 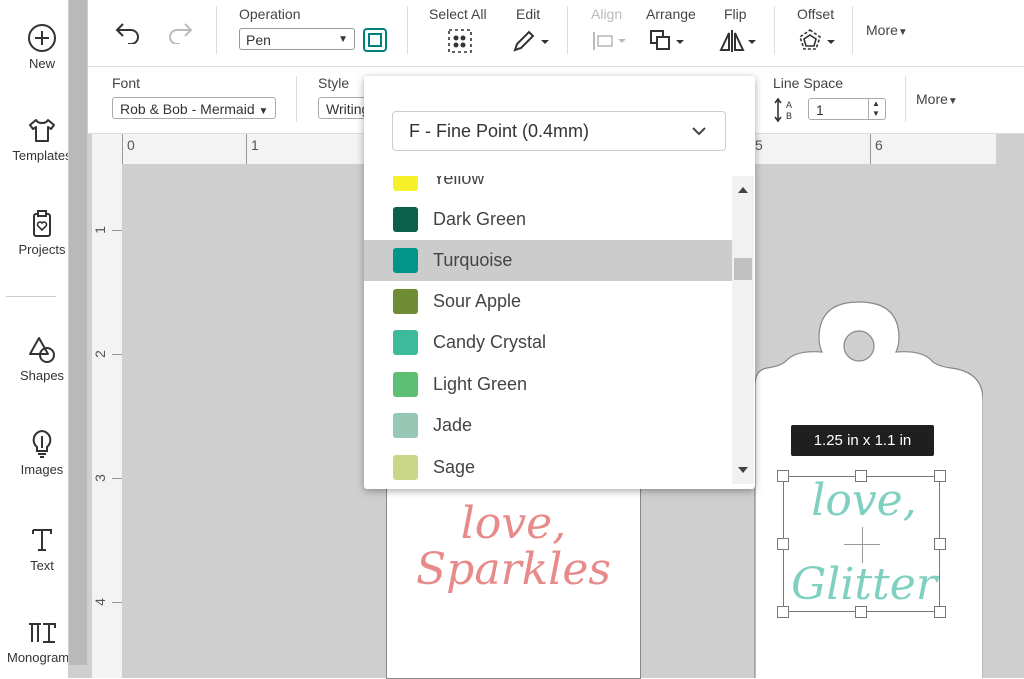 I want to click on tag-text-line-1: love,, so click(x=513, y=523).